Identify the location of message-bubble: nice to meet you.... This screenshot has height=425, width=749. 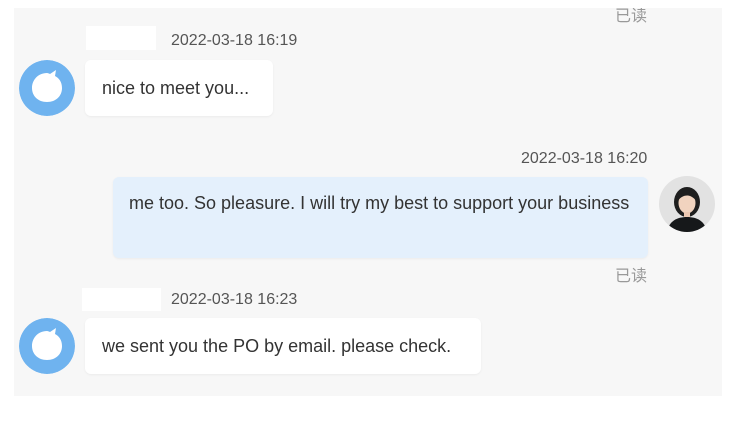
(179, 88).